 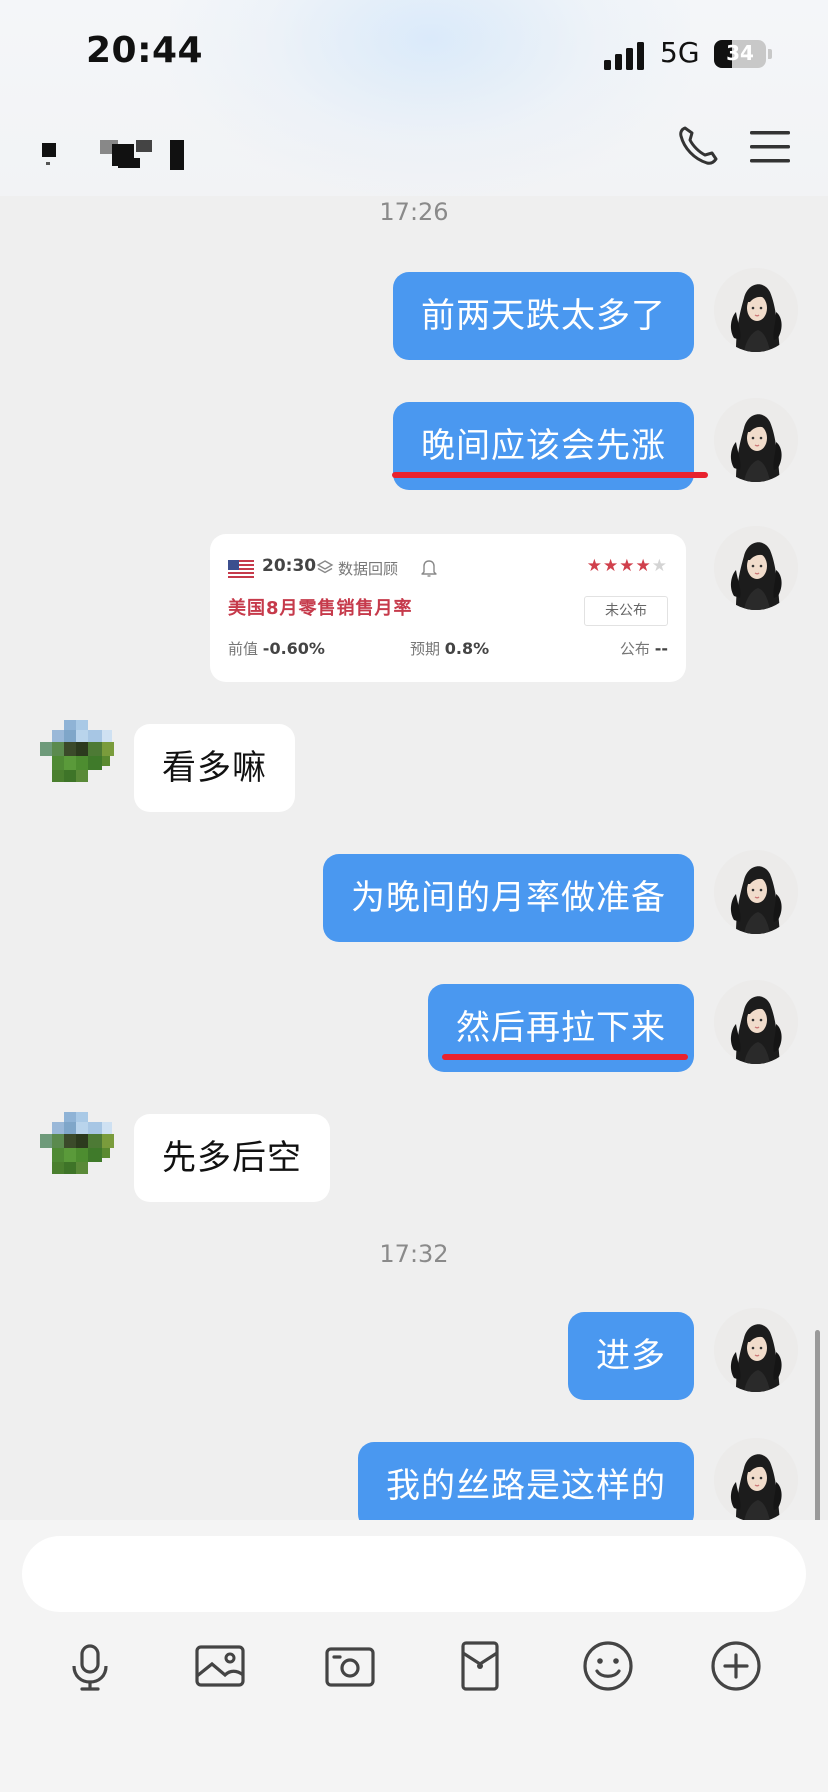 I want to click on message-bubble-out: 前两天跌太多了, so click(x=543, y=316).